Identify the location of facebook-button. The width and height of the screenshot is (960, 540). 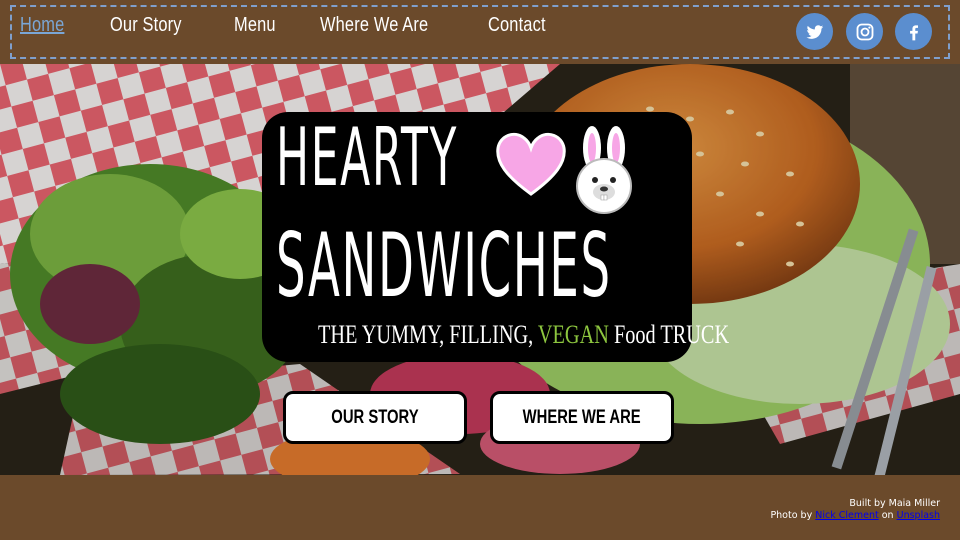
(913, 31).